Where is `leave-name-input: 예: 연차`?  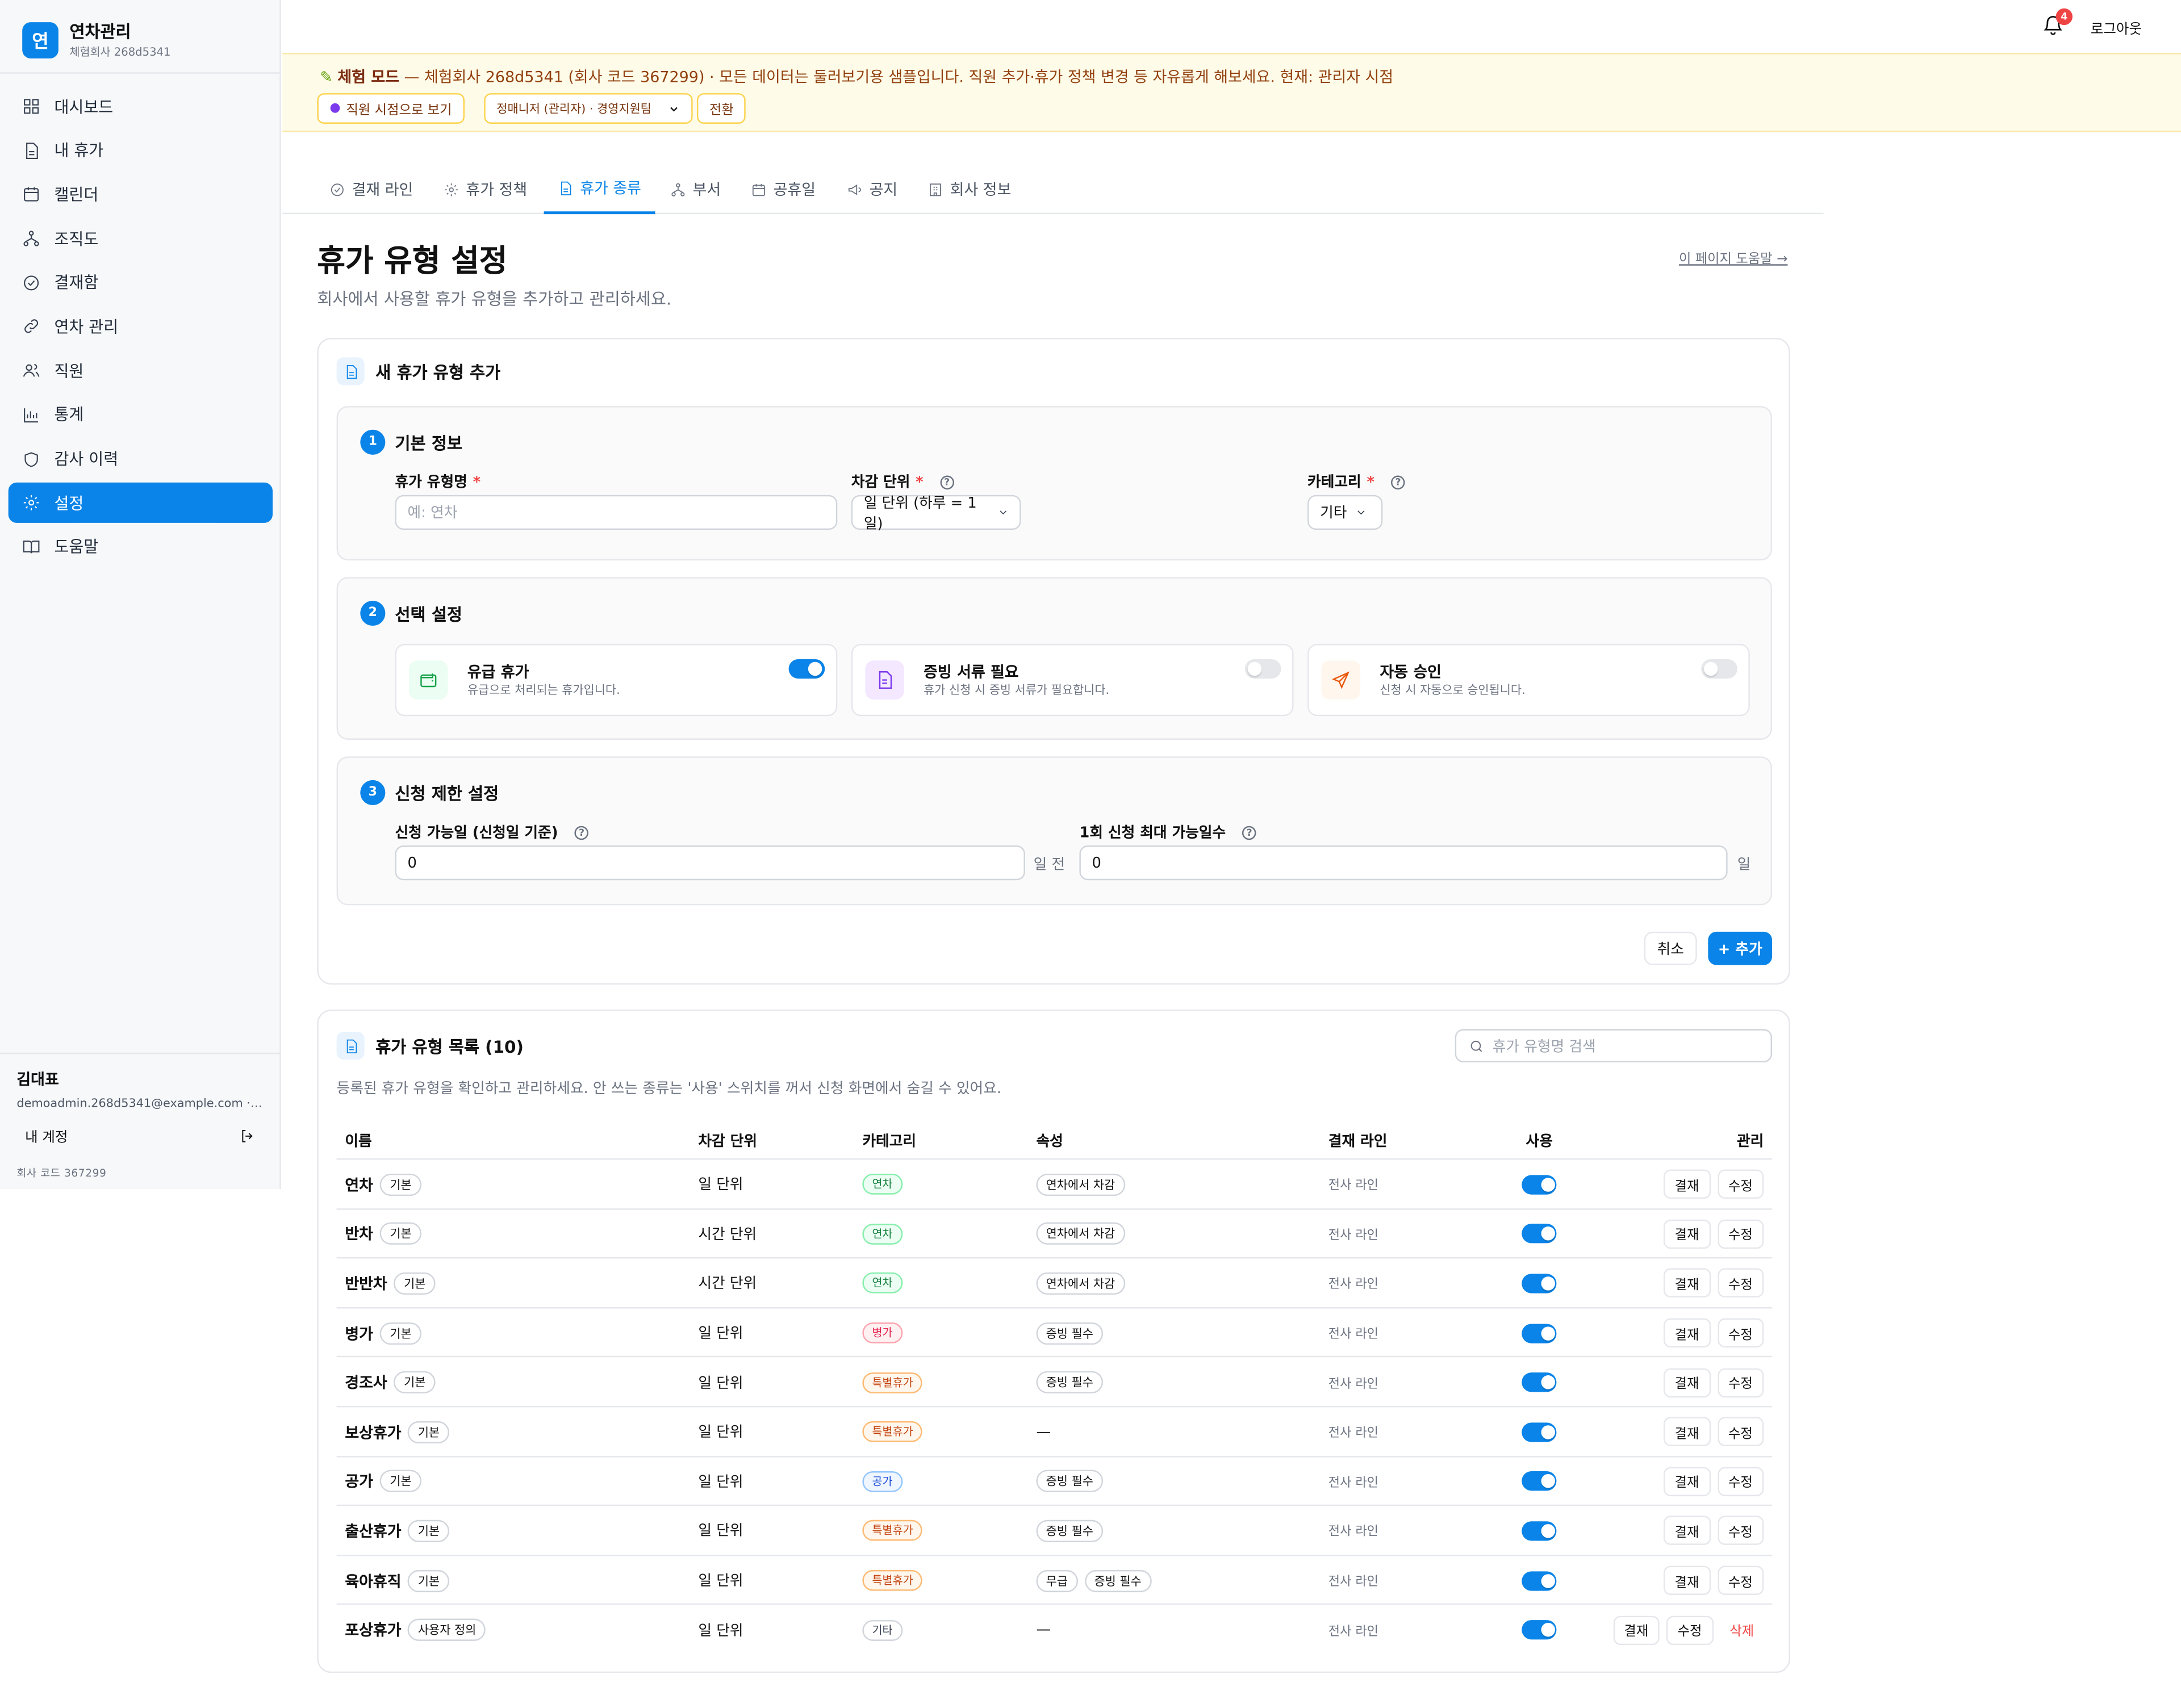 leave-name-input: 예: 연차 is located at coordinates (616, 512).